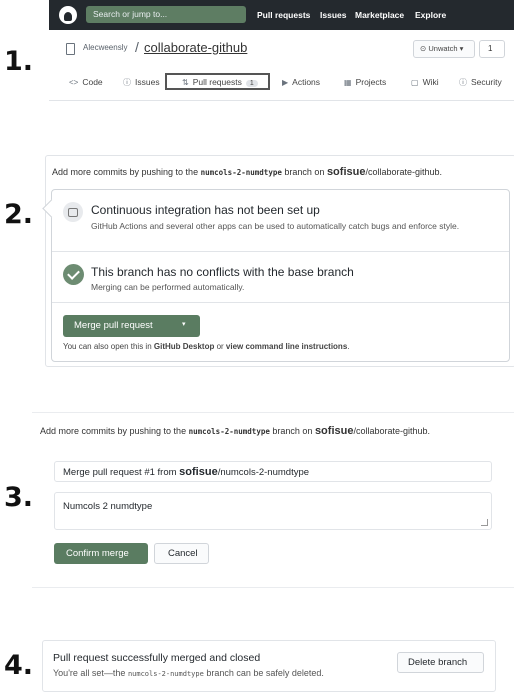 The image size is (514, 696). I want to click on cancel-label: Cancel, so click(183, 553).